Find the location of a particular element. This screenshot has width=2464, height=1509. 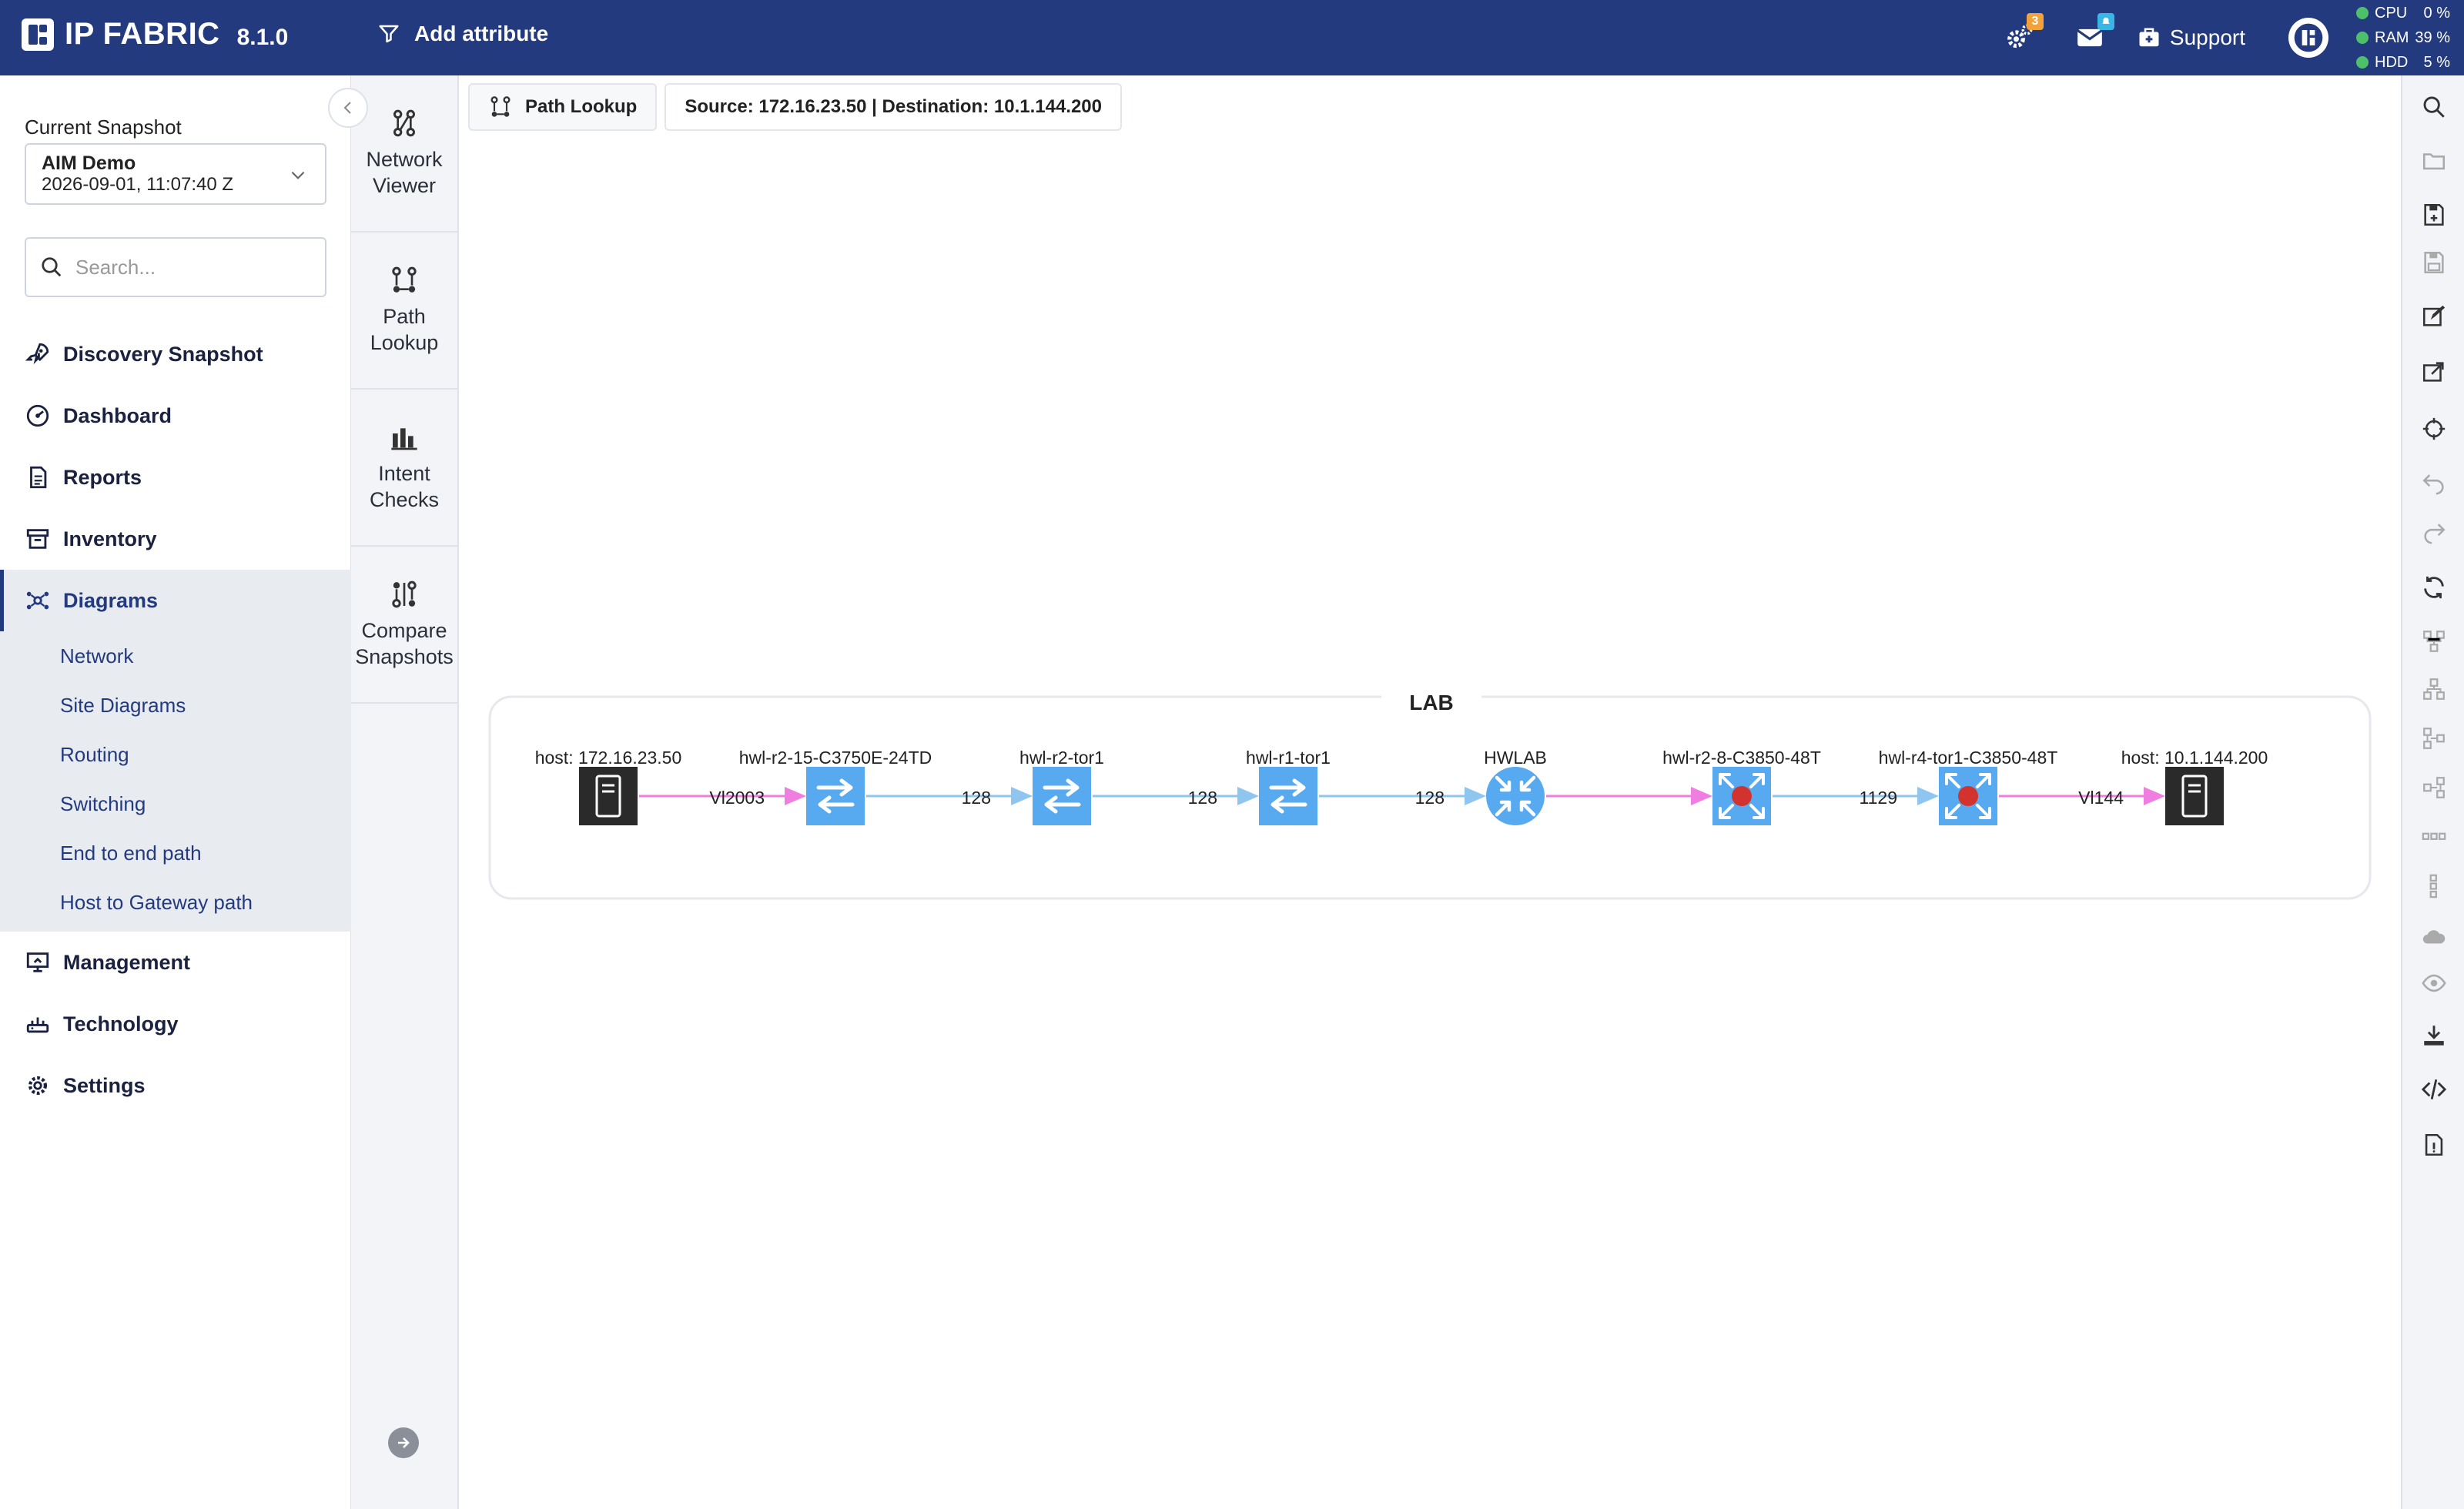

report-icon is located at coordinates (38, 477).